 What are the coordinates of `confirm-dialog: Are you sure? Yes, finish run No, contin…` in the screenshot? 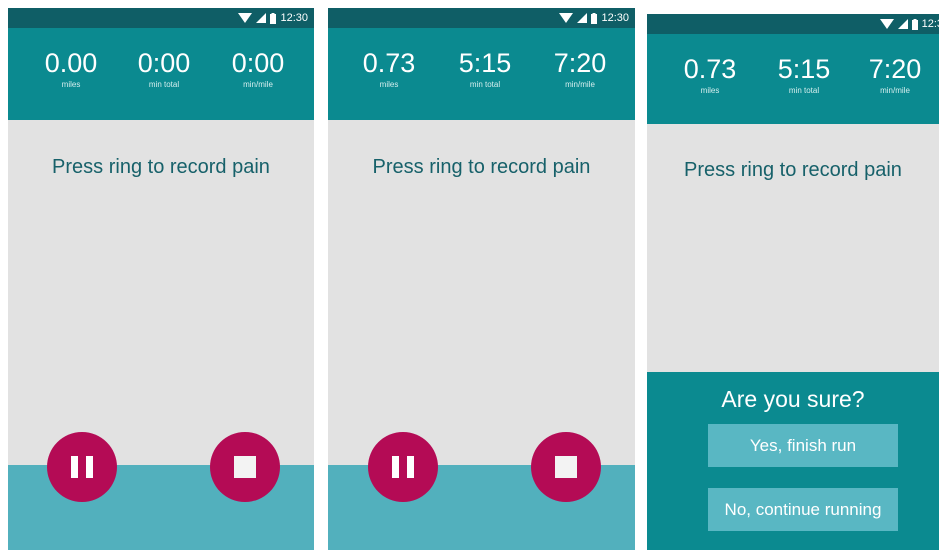 It's located at (793, 461).